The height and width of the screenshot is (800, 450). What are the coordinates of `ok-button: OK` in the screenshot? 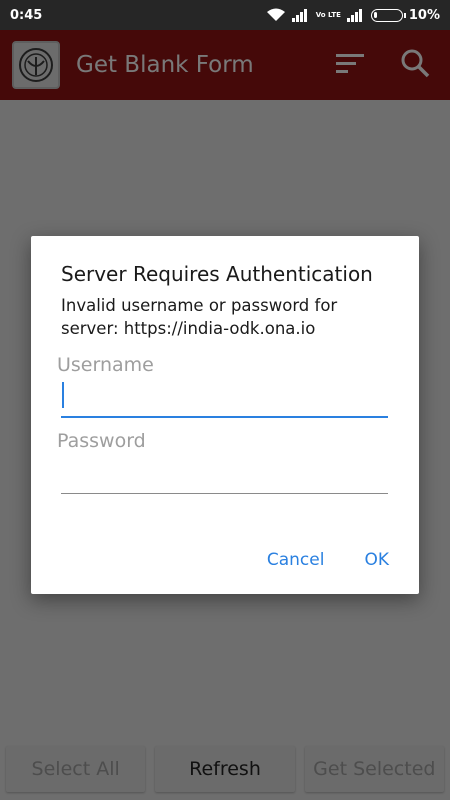 It's located at (376, 560).